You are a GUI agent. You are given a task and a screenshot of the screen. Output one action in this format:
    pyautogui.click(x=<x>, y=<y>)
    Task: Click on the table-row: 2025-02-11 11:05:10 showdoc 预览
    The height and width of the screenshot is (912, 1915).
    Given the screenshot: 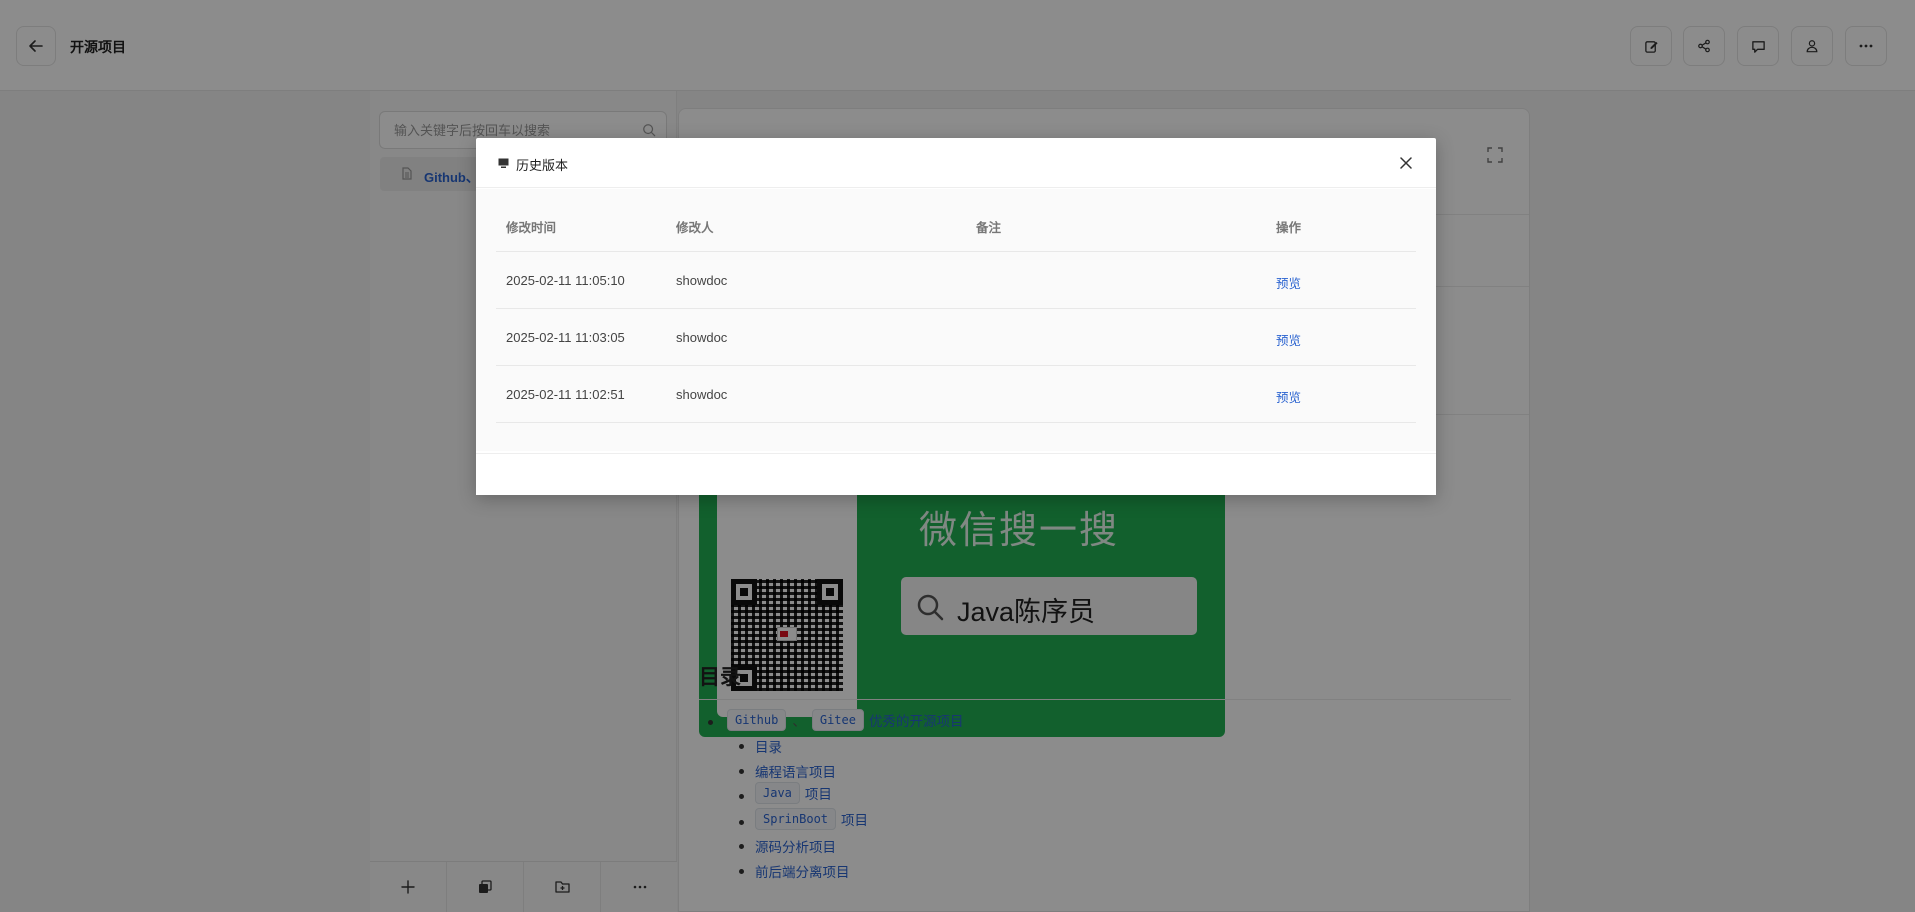 What is the action you would take?
    pyautogui.click(x=956, y=280)
    